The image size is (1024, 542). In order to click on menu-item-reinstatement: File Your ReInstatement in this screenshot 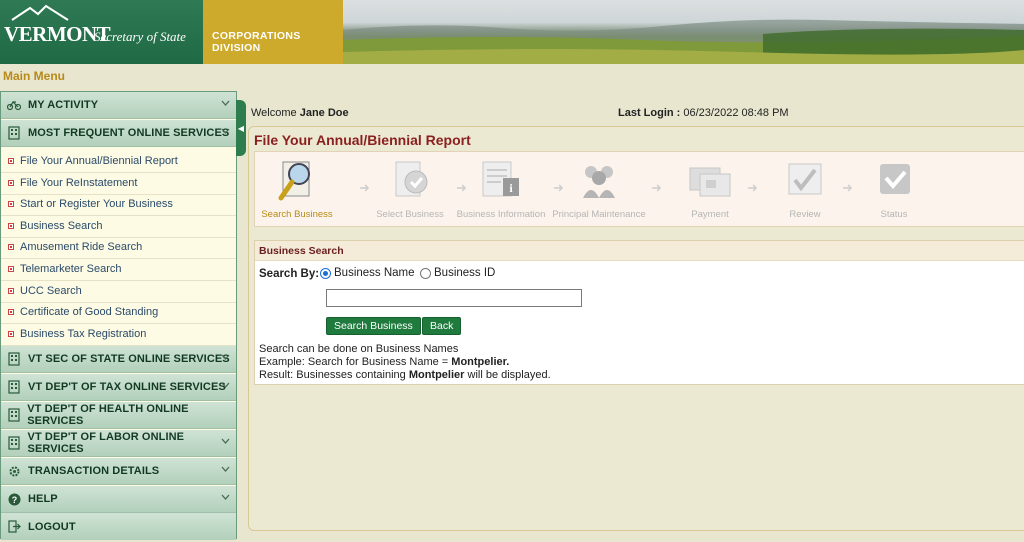, I will do `click(118, 184)`.